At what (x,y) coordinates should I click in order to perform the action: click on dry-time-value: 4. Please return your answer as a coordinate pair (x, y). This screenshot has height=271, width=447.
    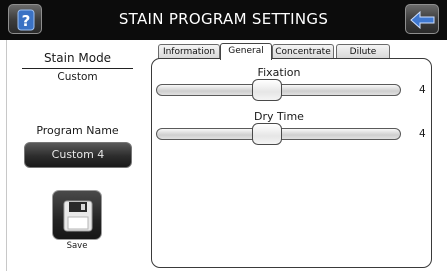
    Looking at the image, I should click on (422, 134).